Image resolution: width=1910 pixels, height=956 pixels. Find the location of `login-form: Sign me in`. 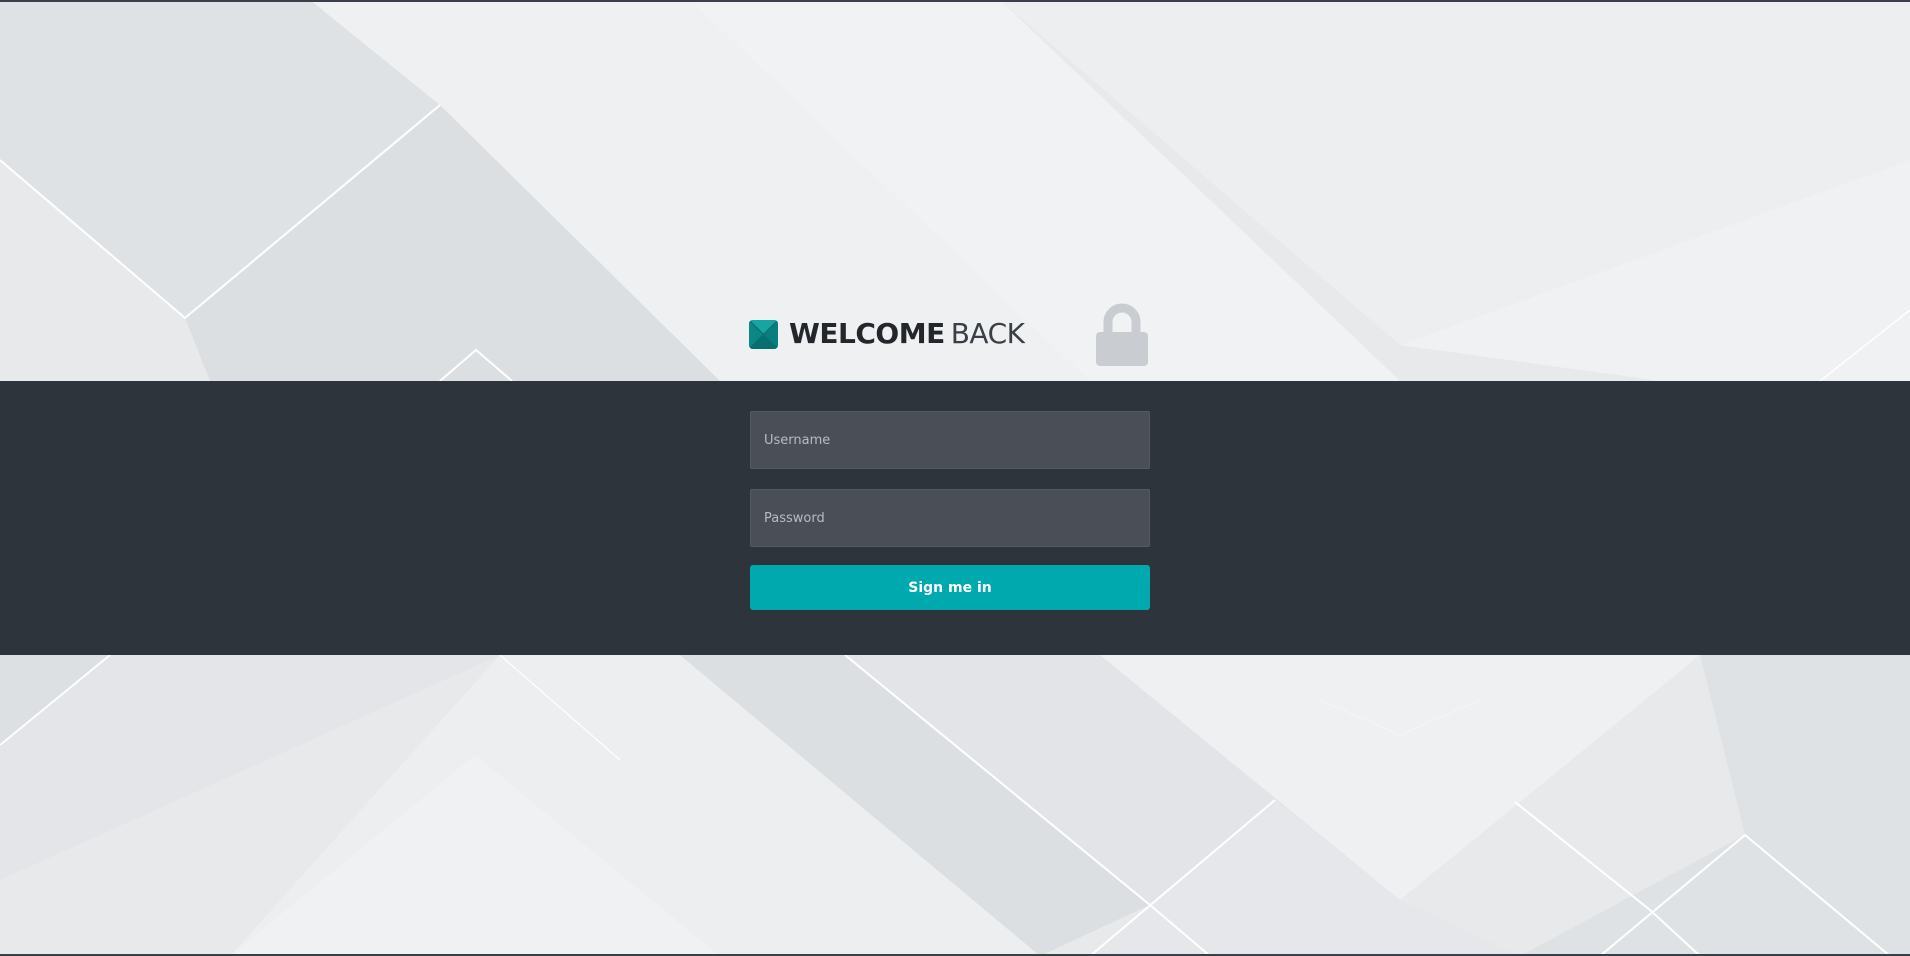

login-form: Sign me in is located at coordinates (950, 510).